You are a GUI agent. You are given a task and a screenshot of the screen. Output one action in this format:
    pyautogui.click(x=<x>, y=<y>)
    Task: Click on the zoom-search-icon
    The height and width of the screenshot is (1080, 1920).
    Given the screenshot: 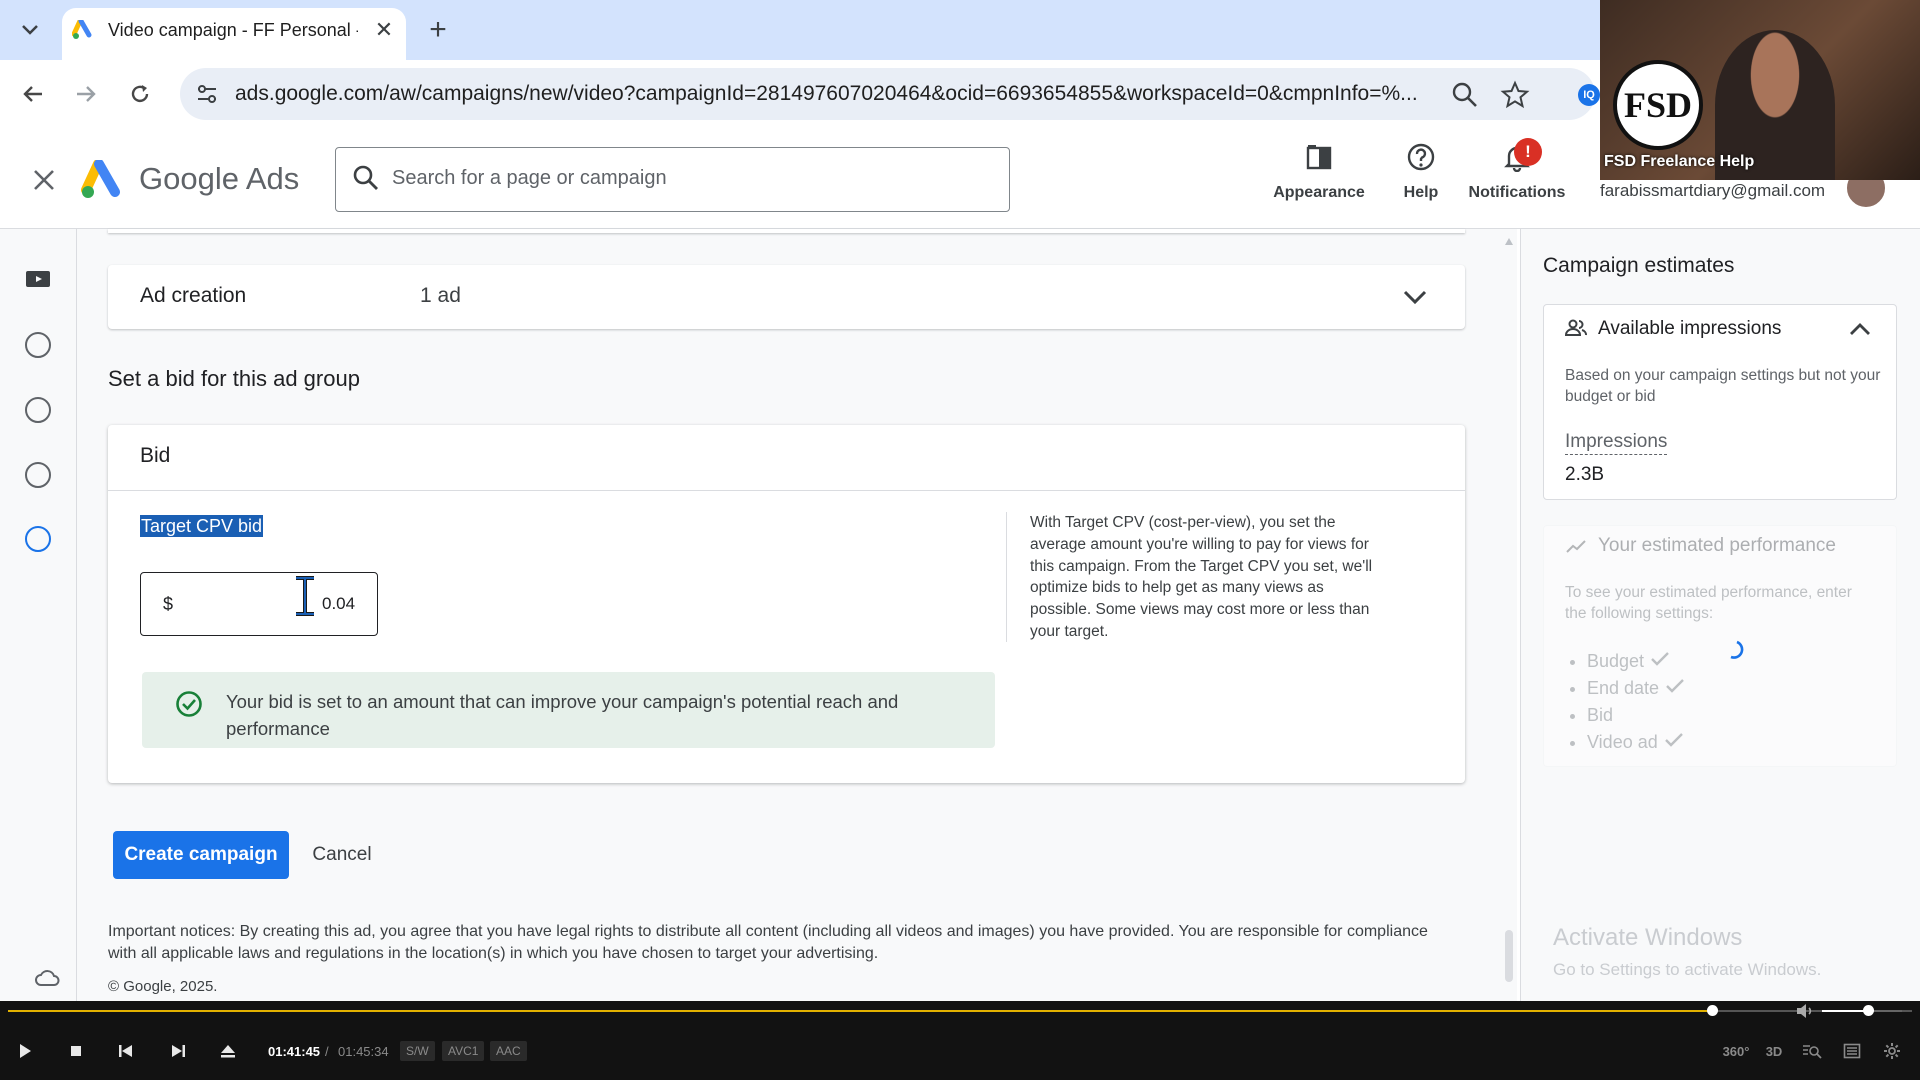 What is the action you would take?
    pyautogui.click(x=1812, y=1051)
    